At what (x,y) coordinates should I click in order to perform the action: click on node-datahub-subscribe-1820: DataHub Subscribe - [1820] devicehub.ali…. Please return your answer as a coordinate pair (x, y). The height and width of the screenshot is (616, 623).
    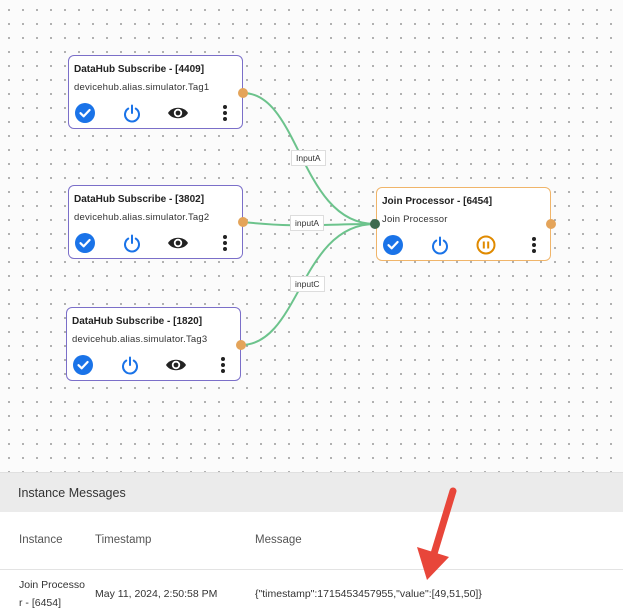
    Looking at the image, I should click on (153, 344).